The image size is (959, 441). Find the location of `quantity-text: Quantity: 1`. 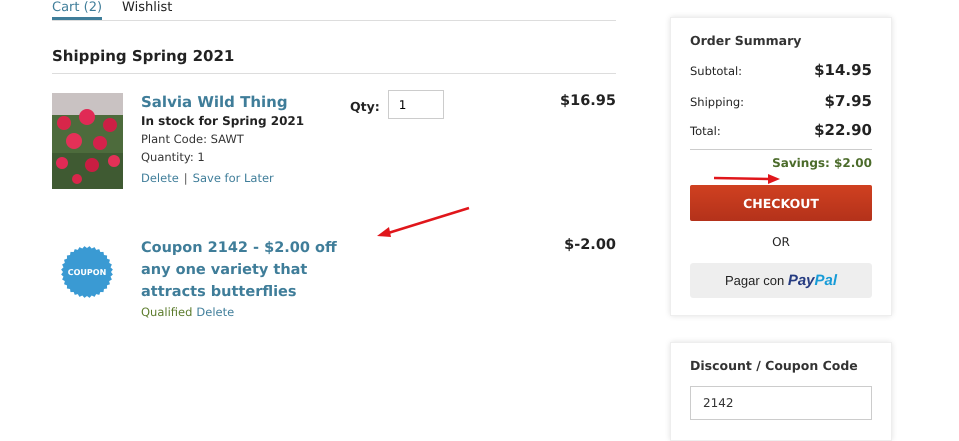

quantity-text: Quantity: 1 is located at coordinates (173, 157).